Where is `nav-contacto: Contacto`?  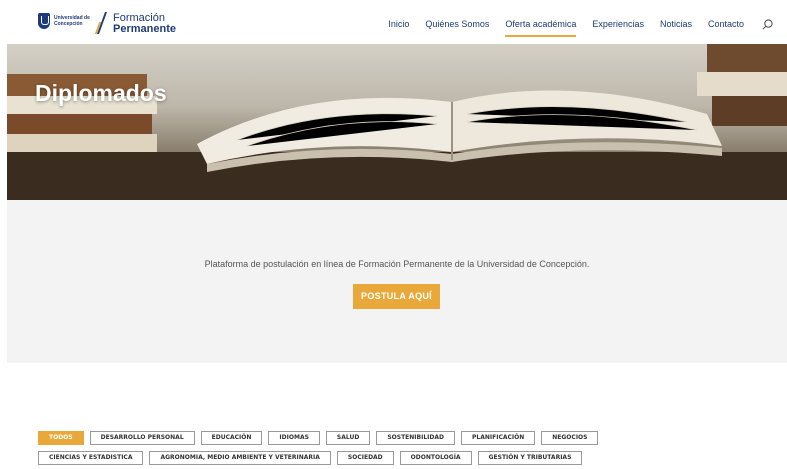 nav-contacto: Contacto is located at coordinates (726, 24).